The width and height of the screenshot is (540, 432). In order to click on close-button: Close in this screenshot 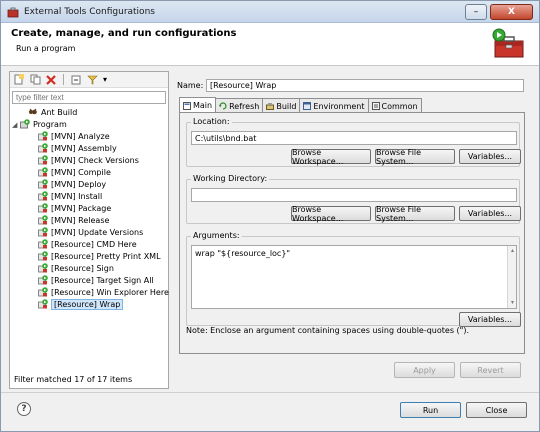, I will do `click(496, 410)`.